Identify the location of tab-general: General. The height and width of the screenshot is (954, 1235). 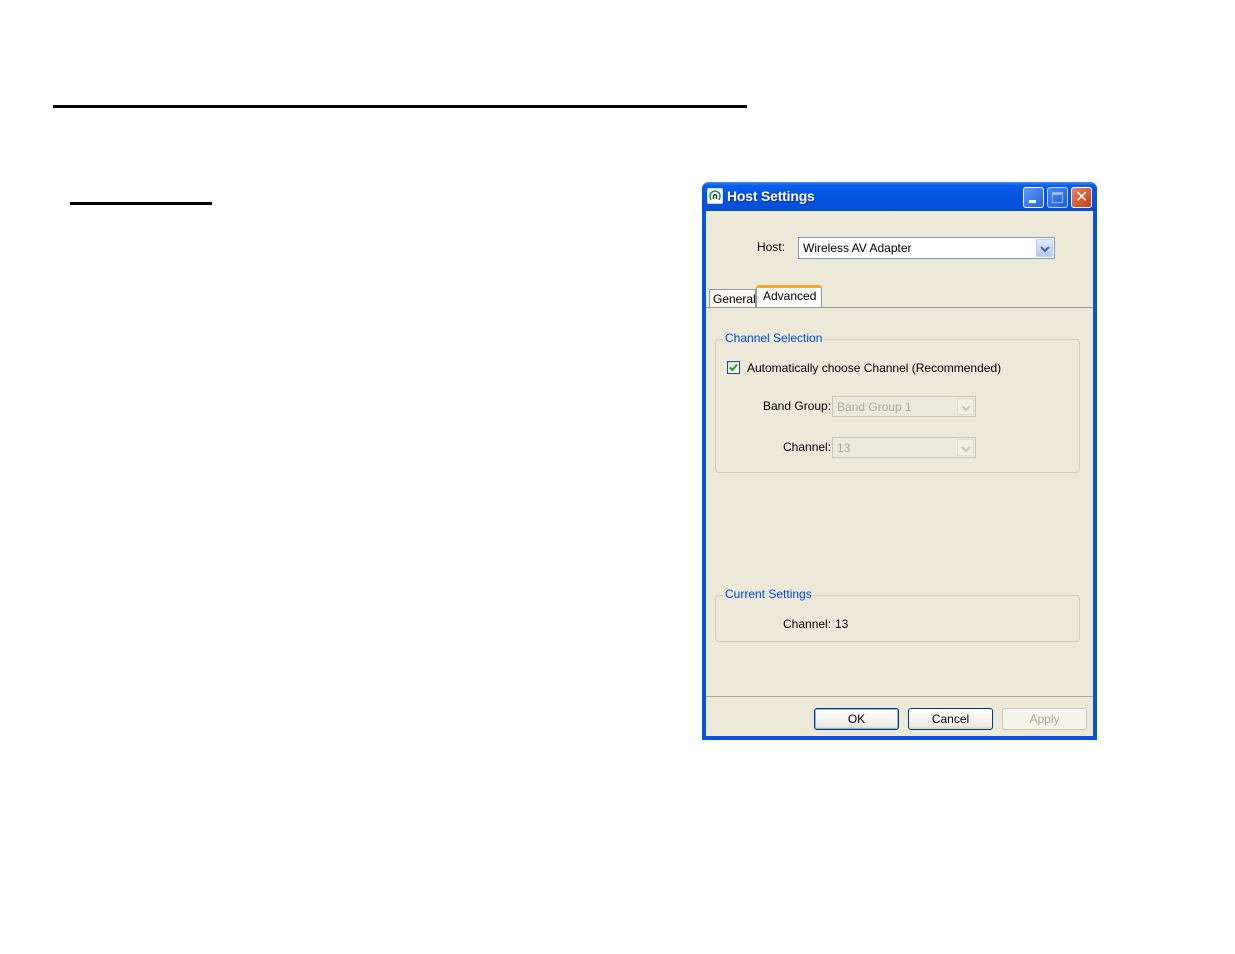
(732, 298).